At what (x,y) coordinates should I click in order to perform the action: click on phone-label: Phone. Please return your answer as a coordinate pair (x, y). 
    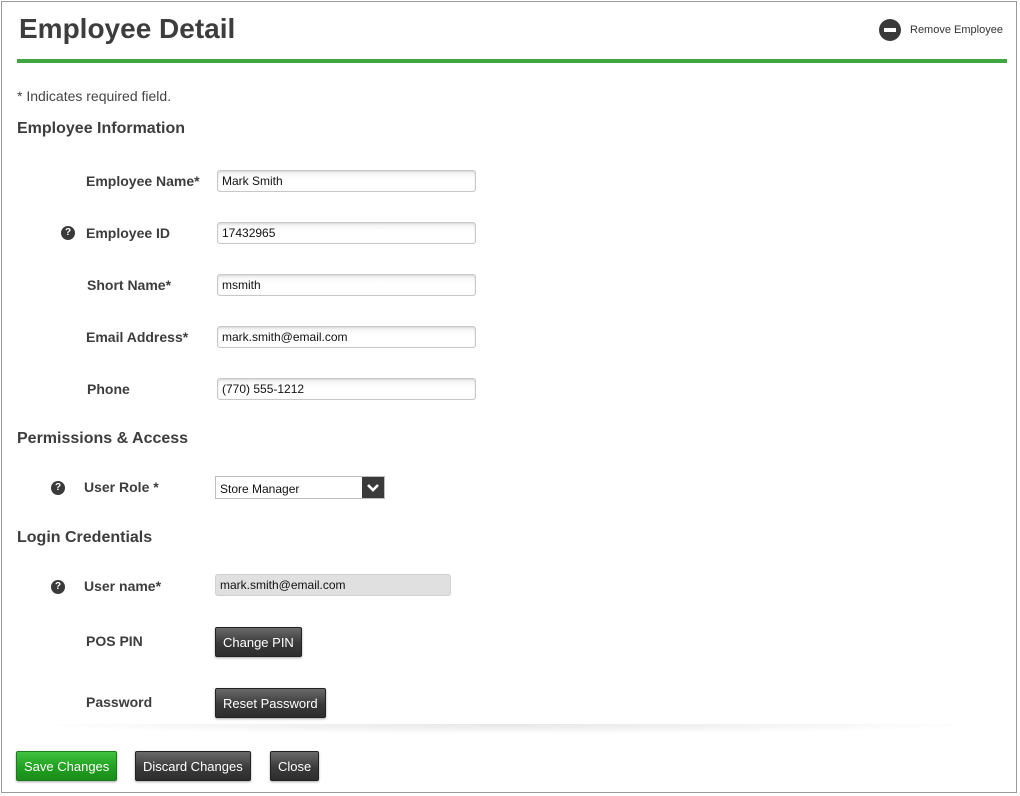
    Looking at the image, I should click on (108, 389).